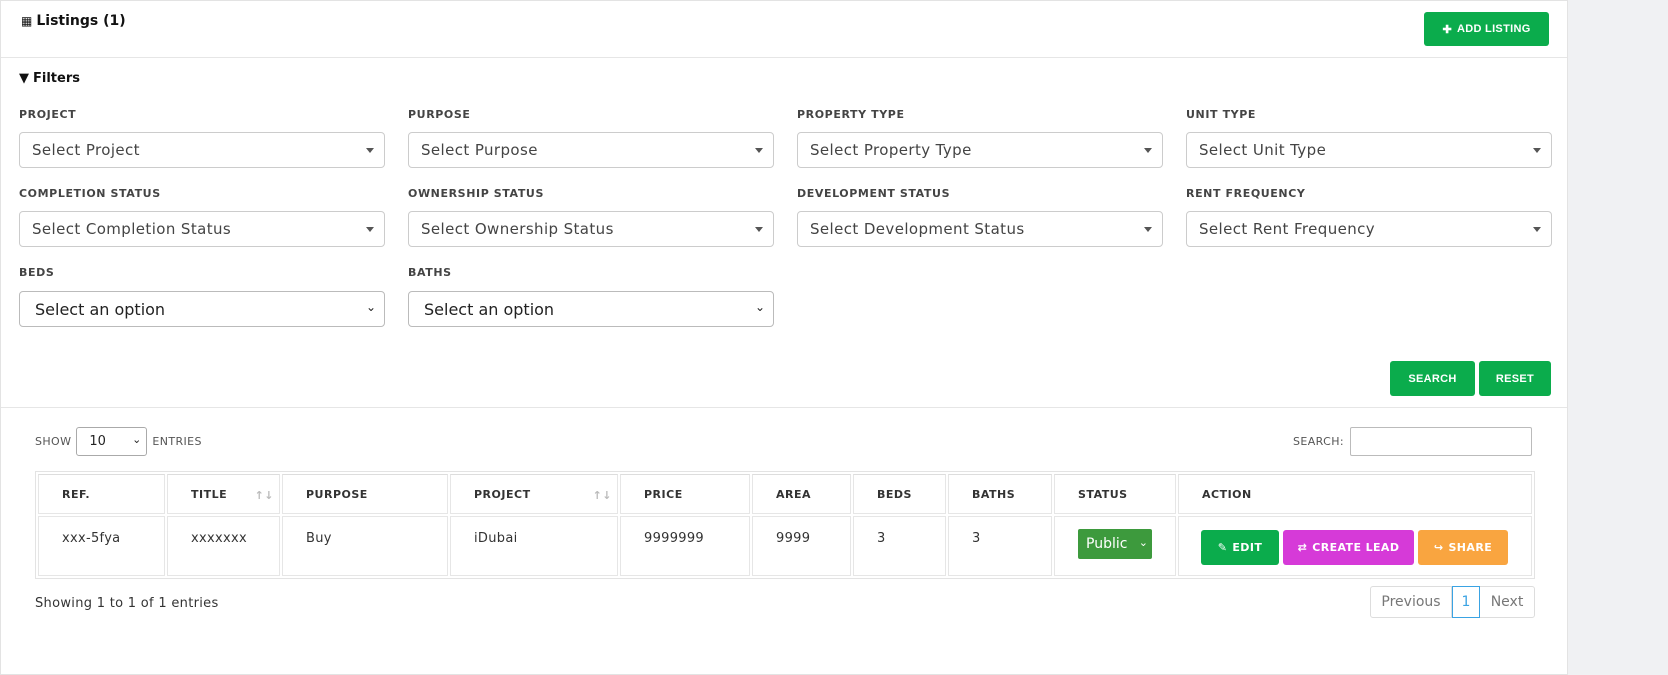  What do you see at coordinates (48, 114) in the screenshot?
I see `project-filter-label: PROJECT` at bounding box center [48, 114].